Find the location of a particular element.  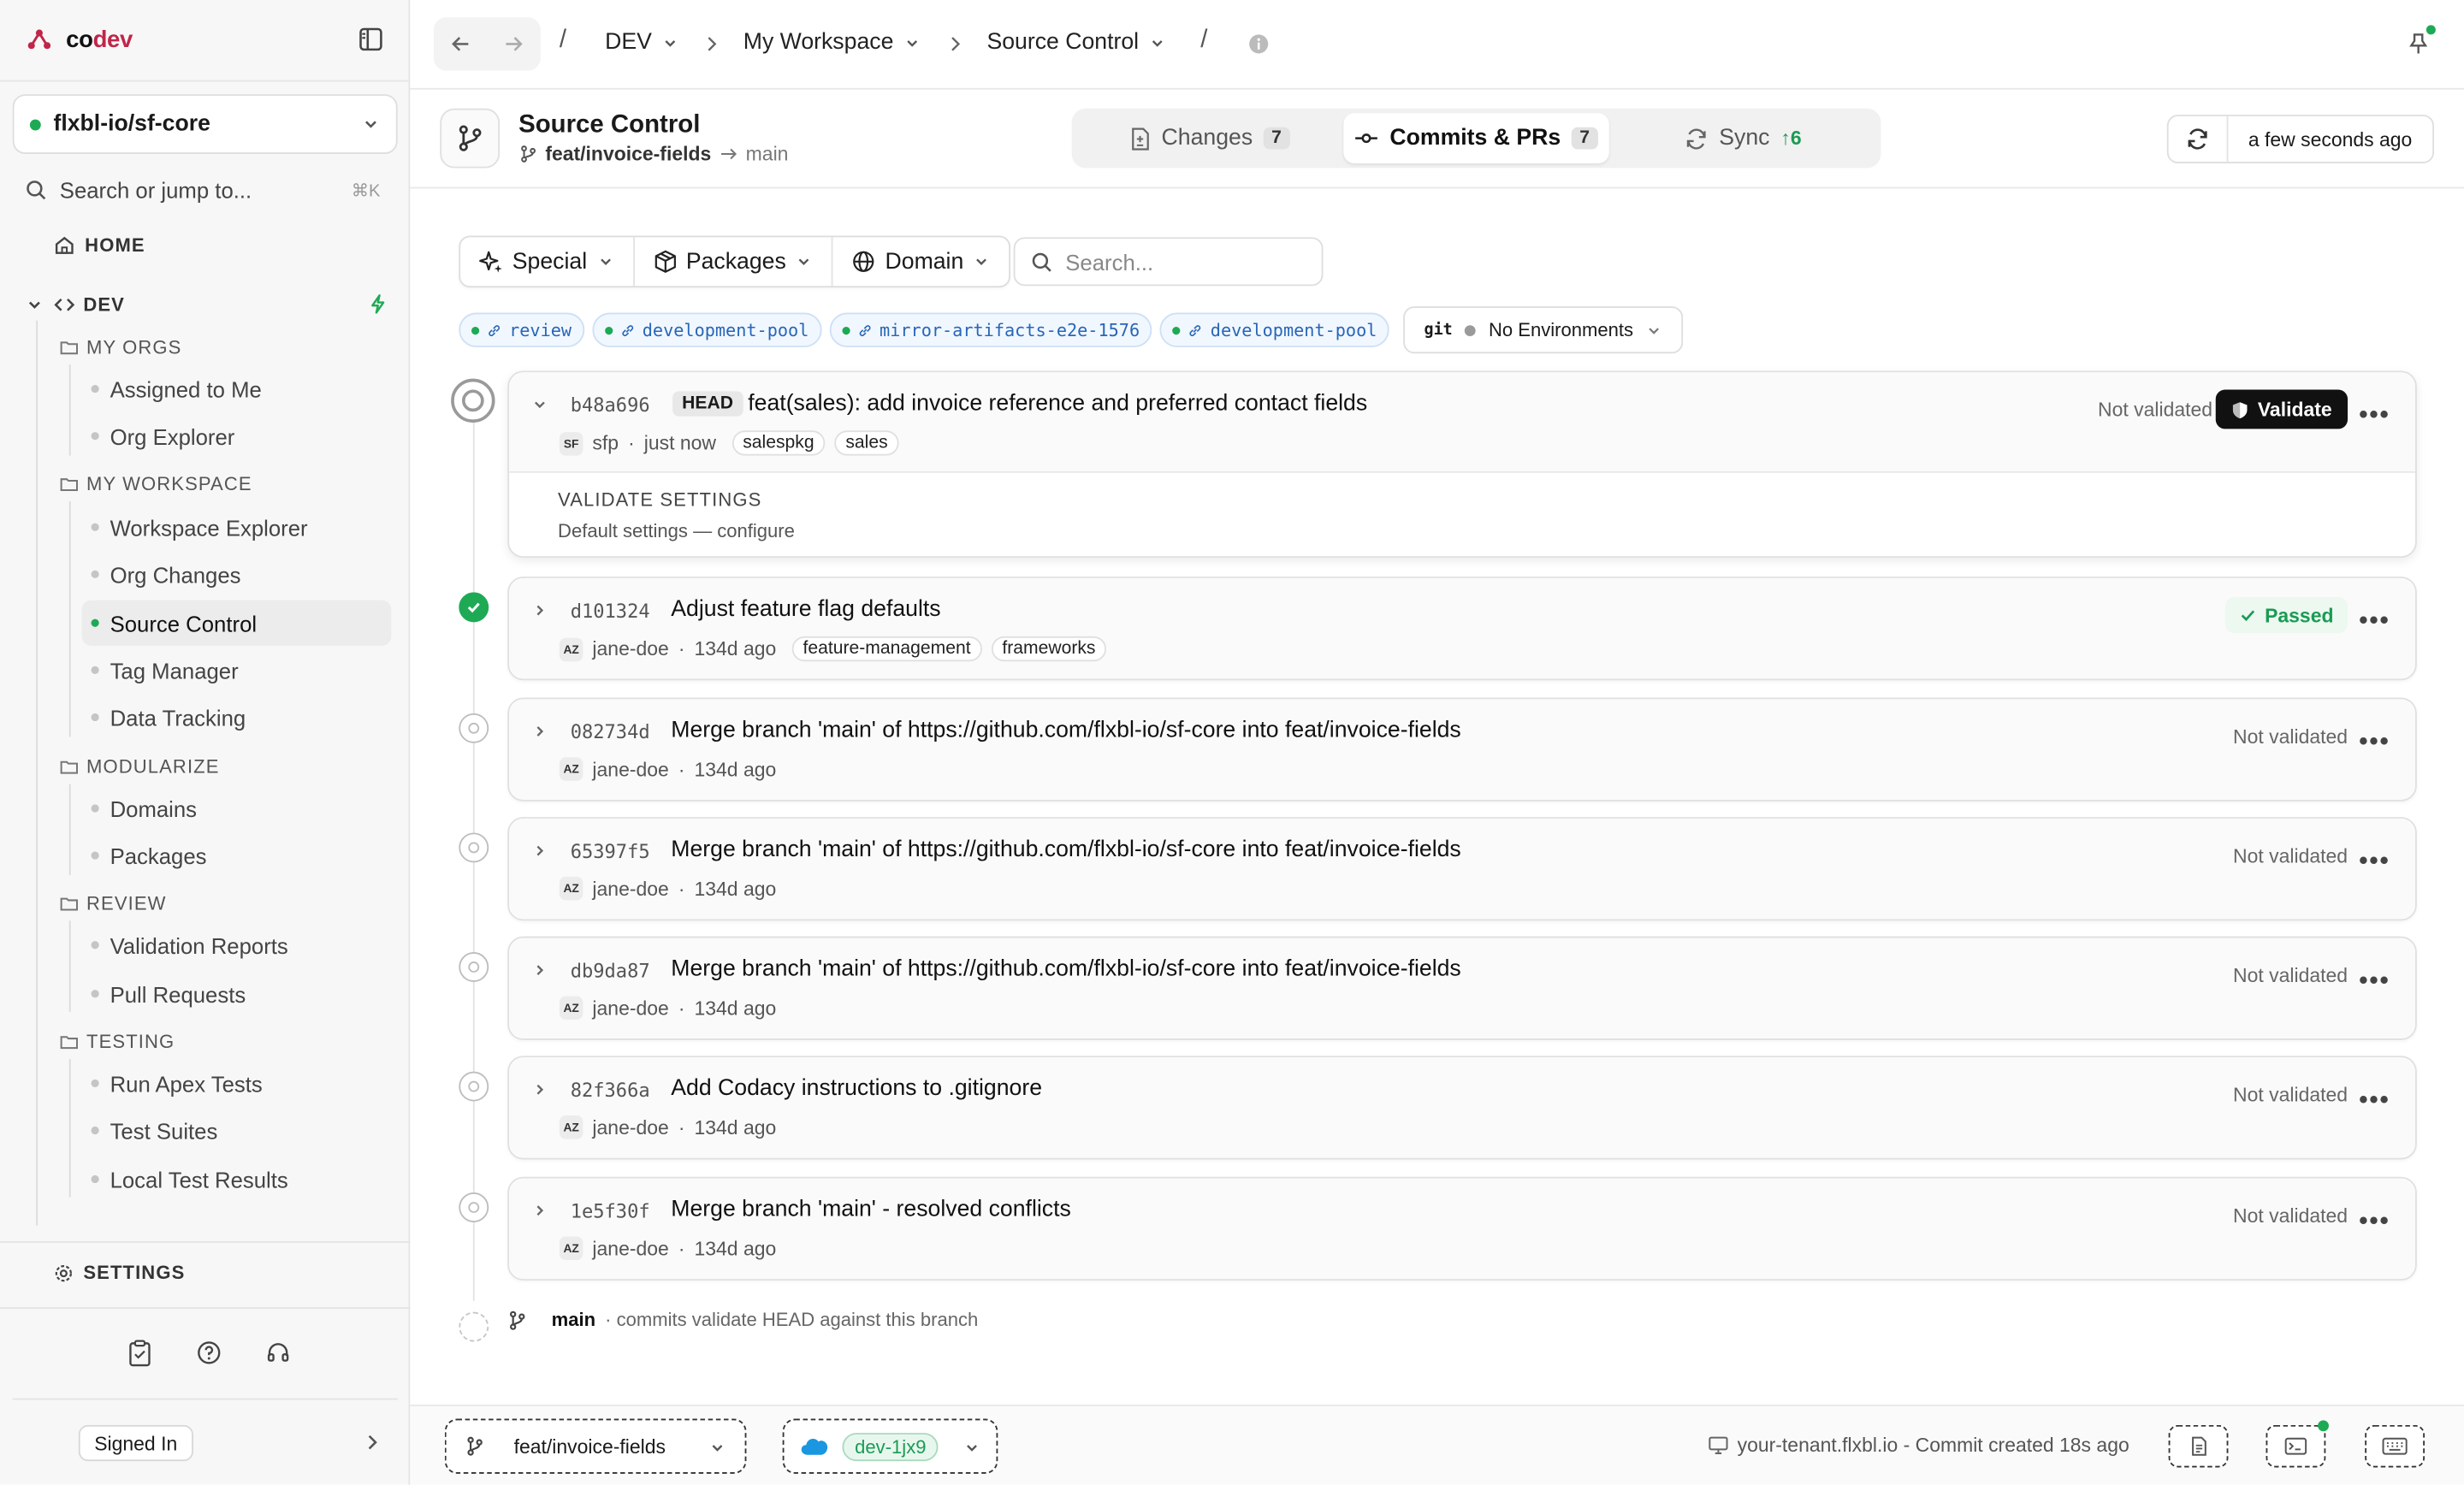

sidebar-item-packages: Packages is located at coordinates (237, 855).